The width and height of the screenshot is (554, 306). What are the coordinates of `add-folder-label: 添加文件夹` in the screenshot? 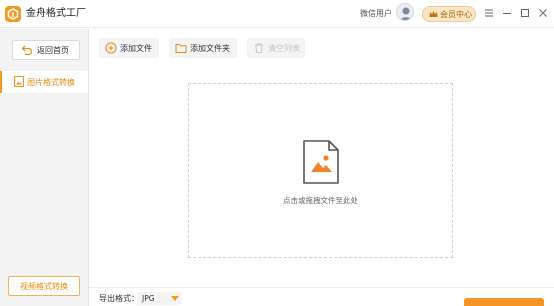 It's located at (210, 48).